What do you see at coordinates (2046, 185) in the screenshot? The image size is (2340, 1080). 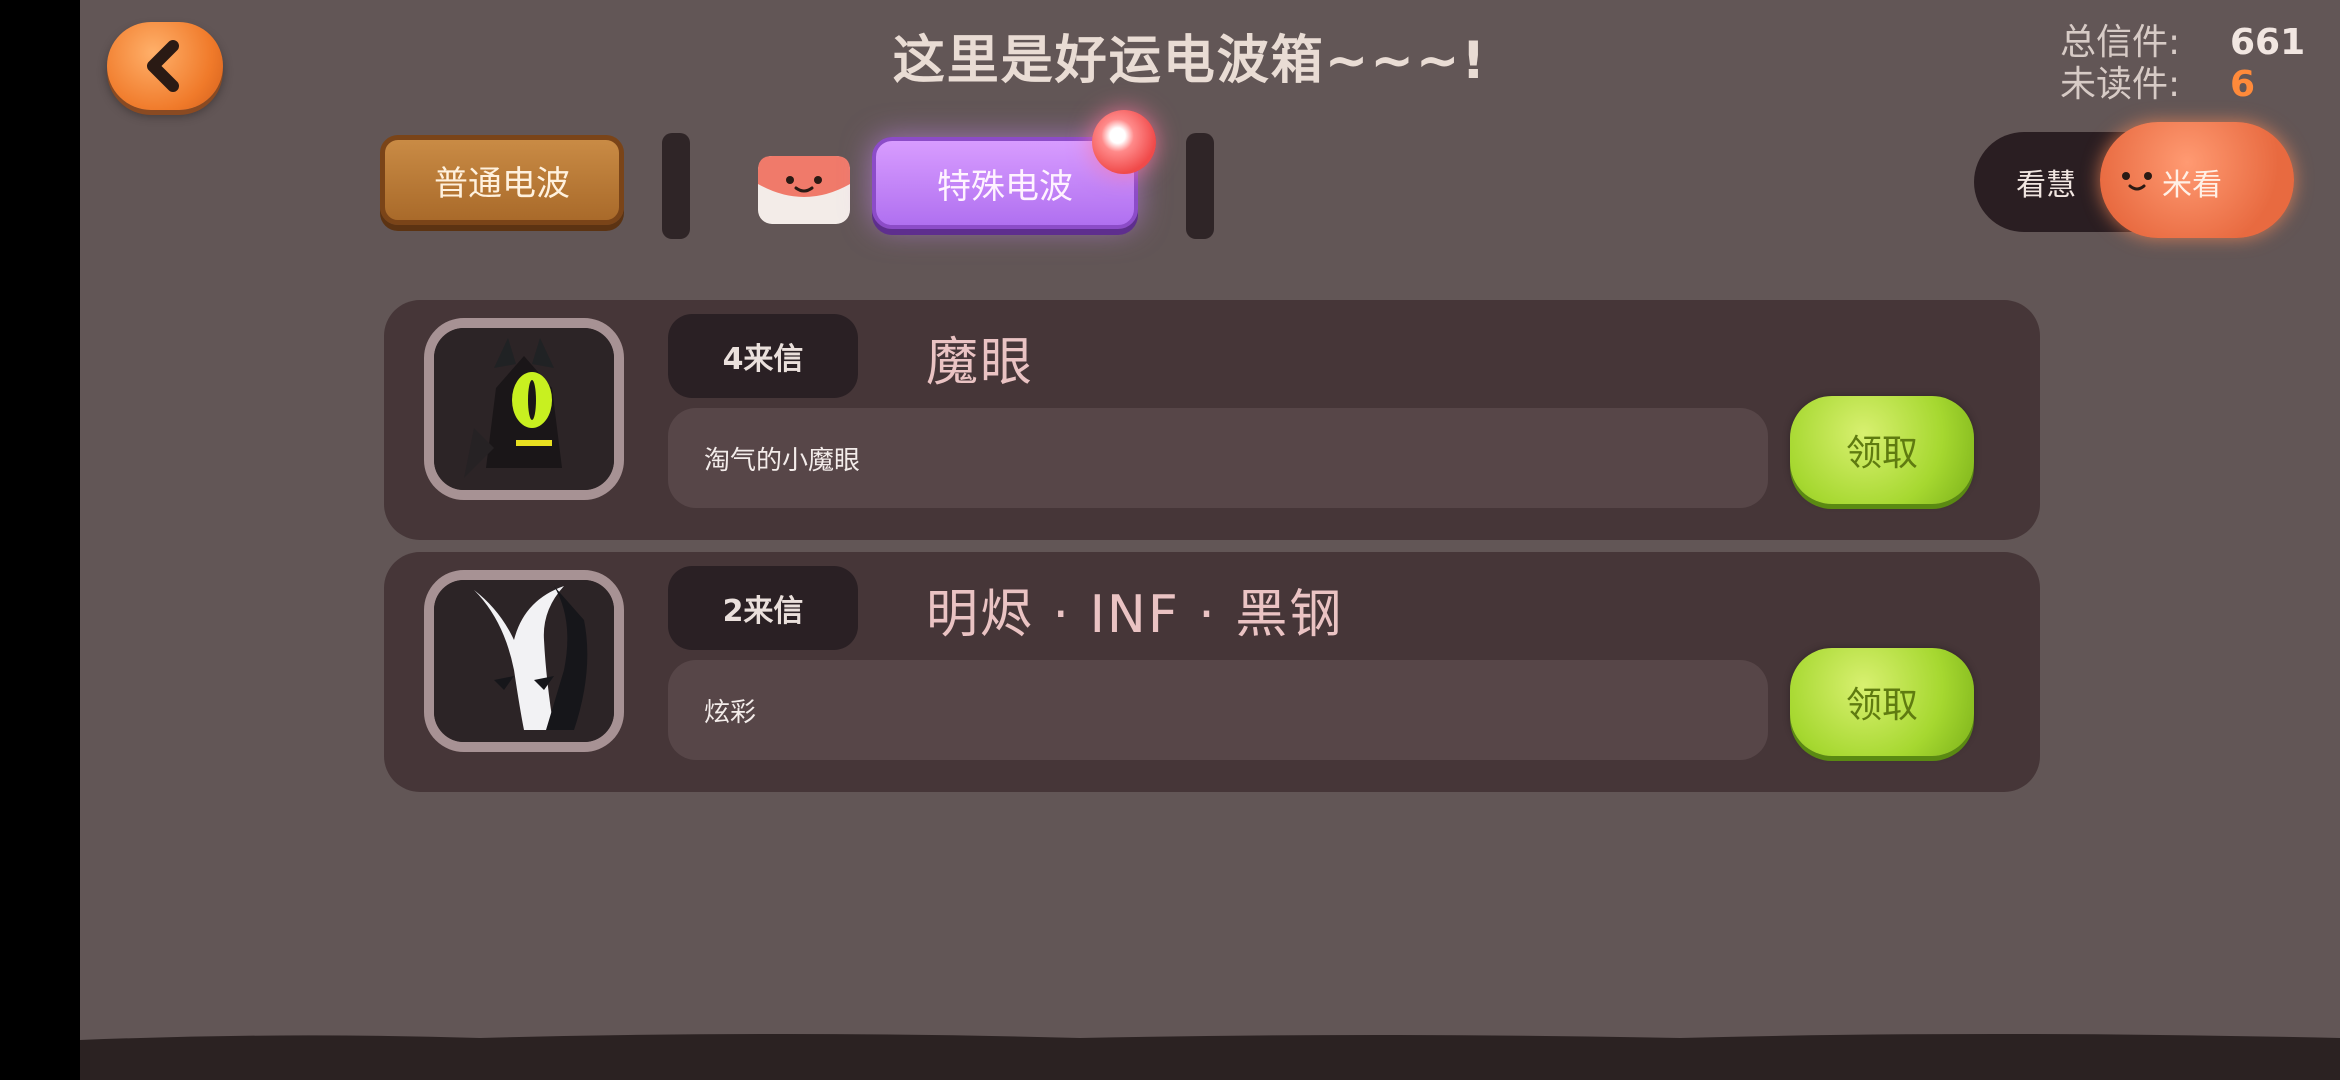 I see `toggle-left-label: 看慧` at bounding box center [2046, 185].